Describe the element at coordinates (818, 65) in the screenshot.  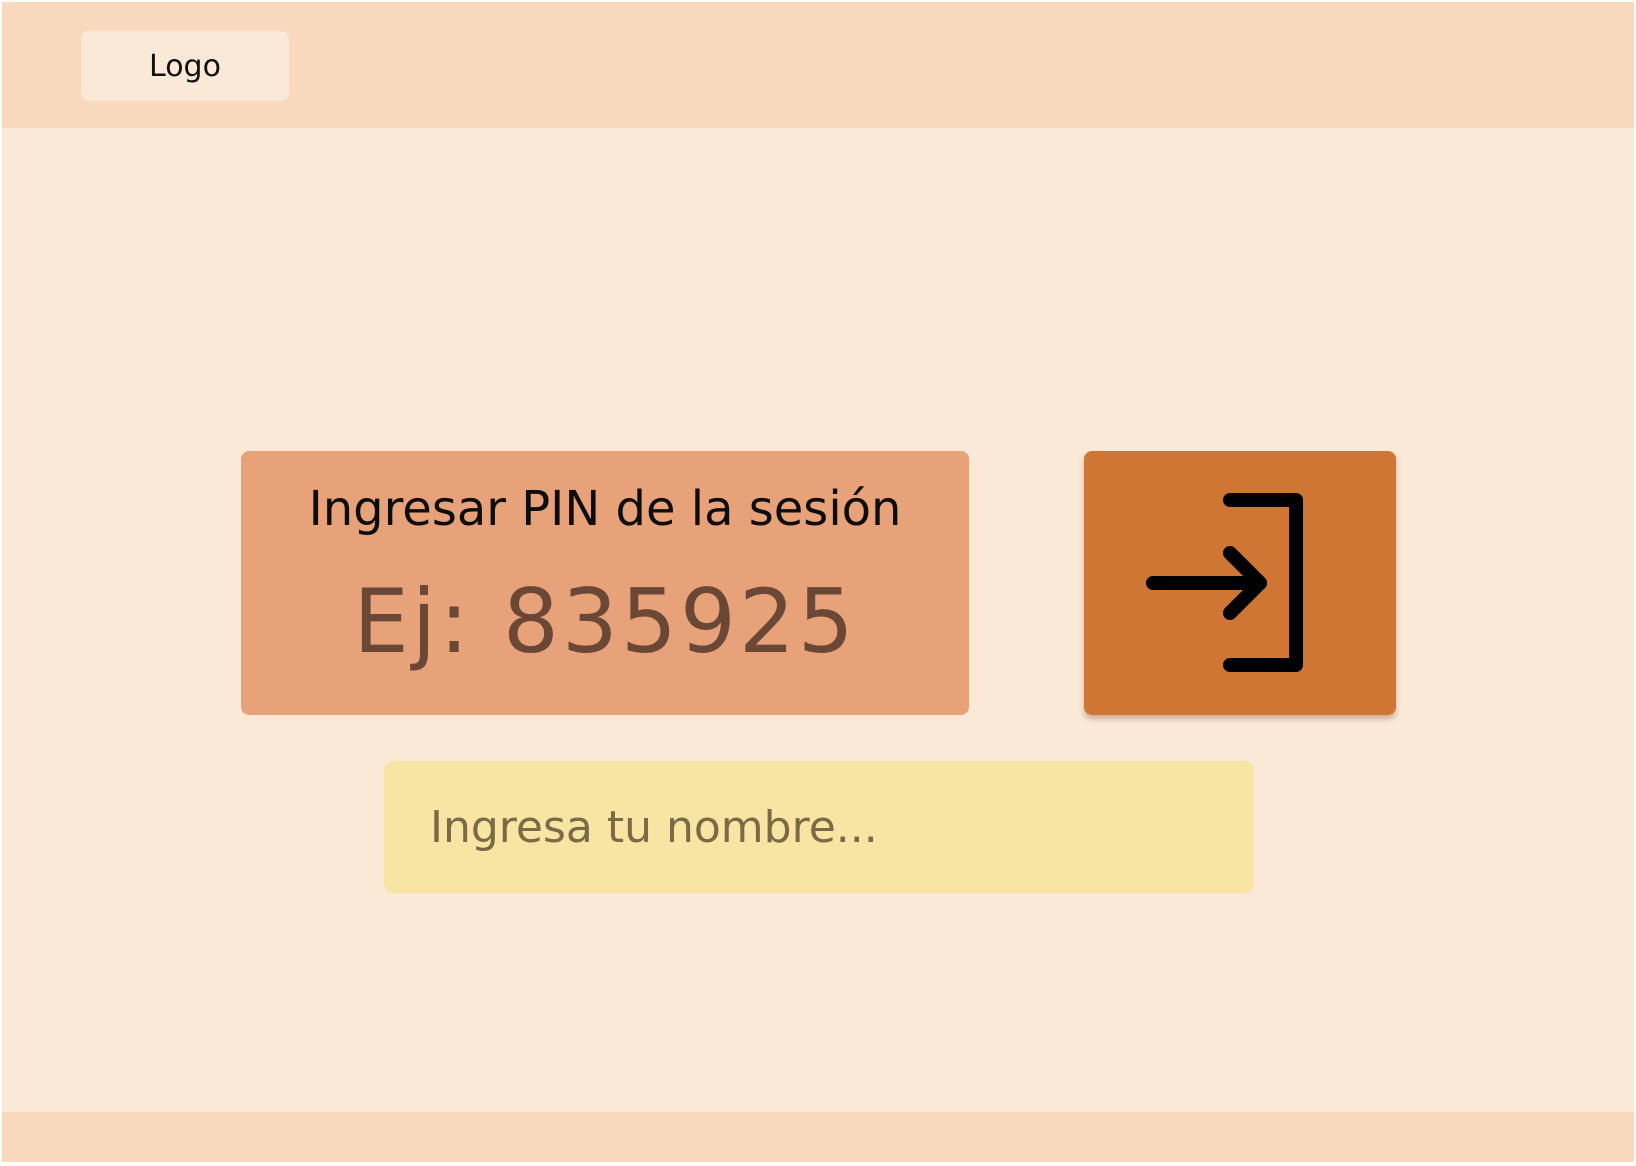
I see `top-bar: Logo` at that location.